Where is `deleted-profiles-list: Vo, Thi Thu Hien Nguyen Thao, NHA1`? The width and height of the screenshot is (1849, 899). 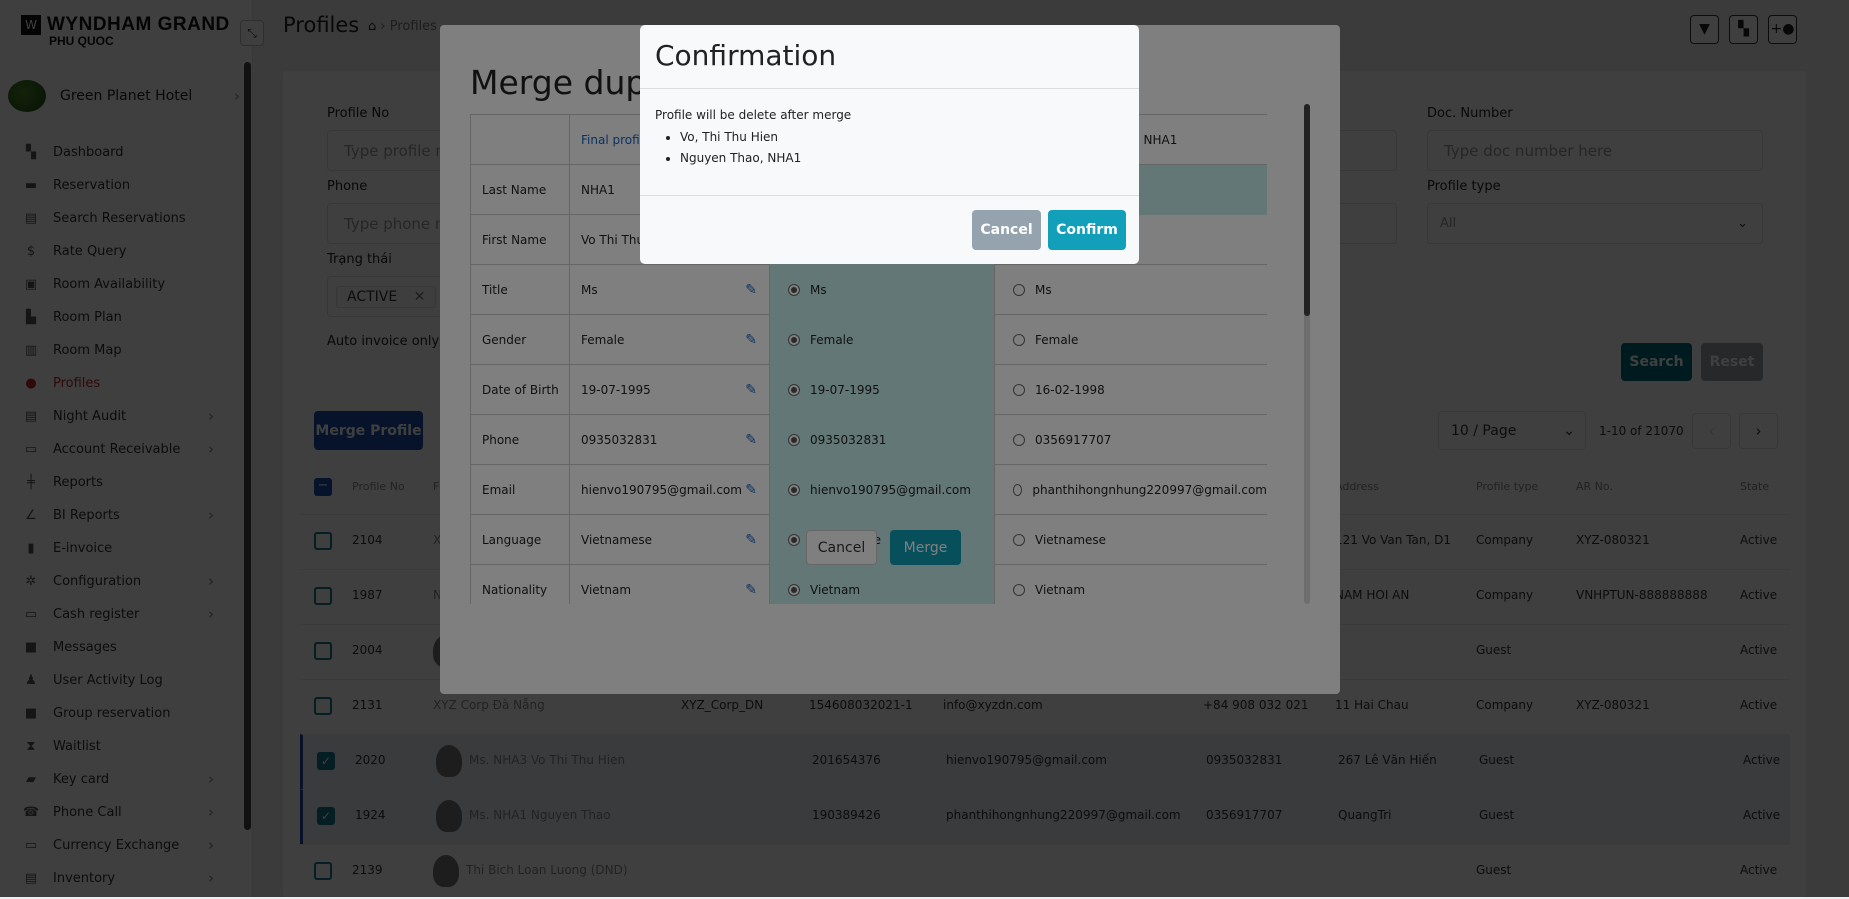 deleted-profiles-list: Vo, Thi Thu Hien Nguyen Thao, NHA1 is located at coordinates (740, 148).